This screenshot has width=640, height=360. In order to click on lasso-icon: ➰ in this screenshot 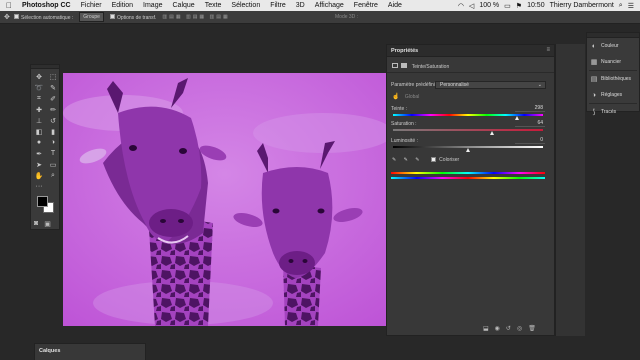, I will do `click(39, 87)`.